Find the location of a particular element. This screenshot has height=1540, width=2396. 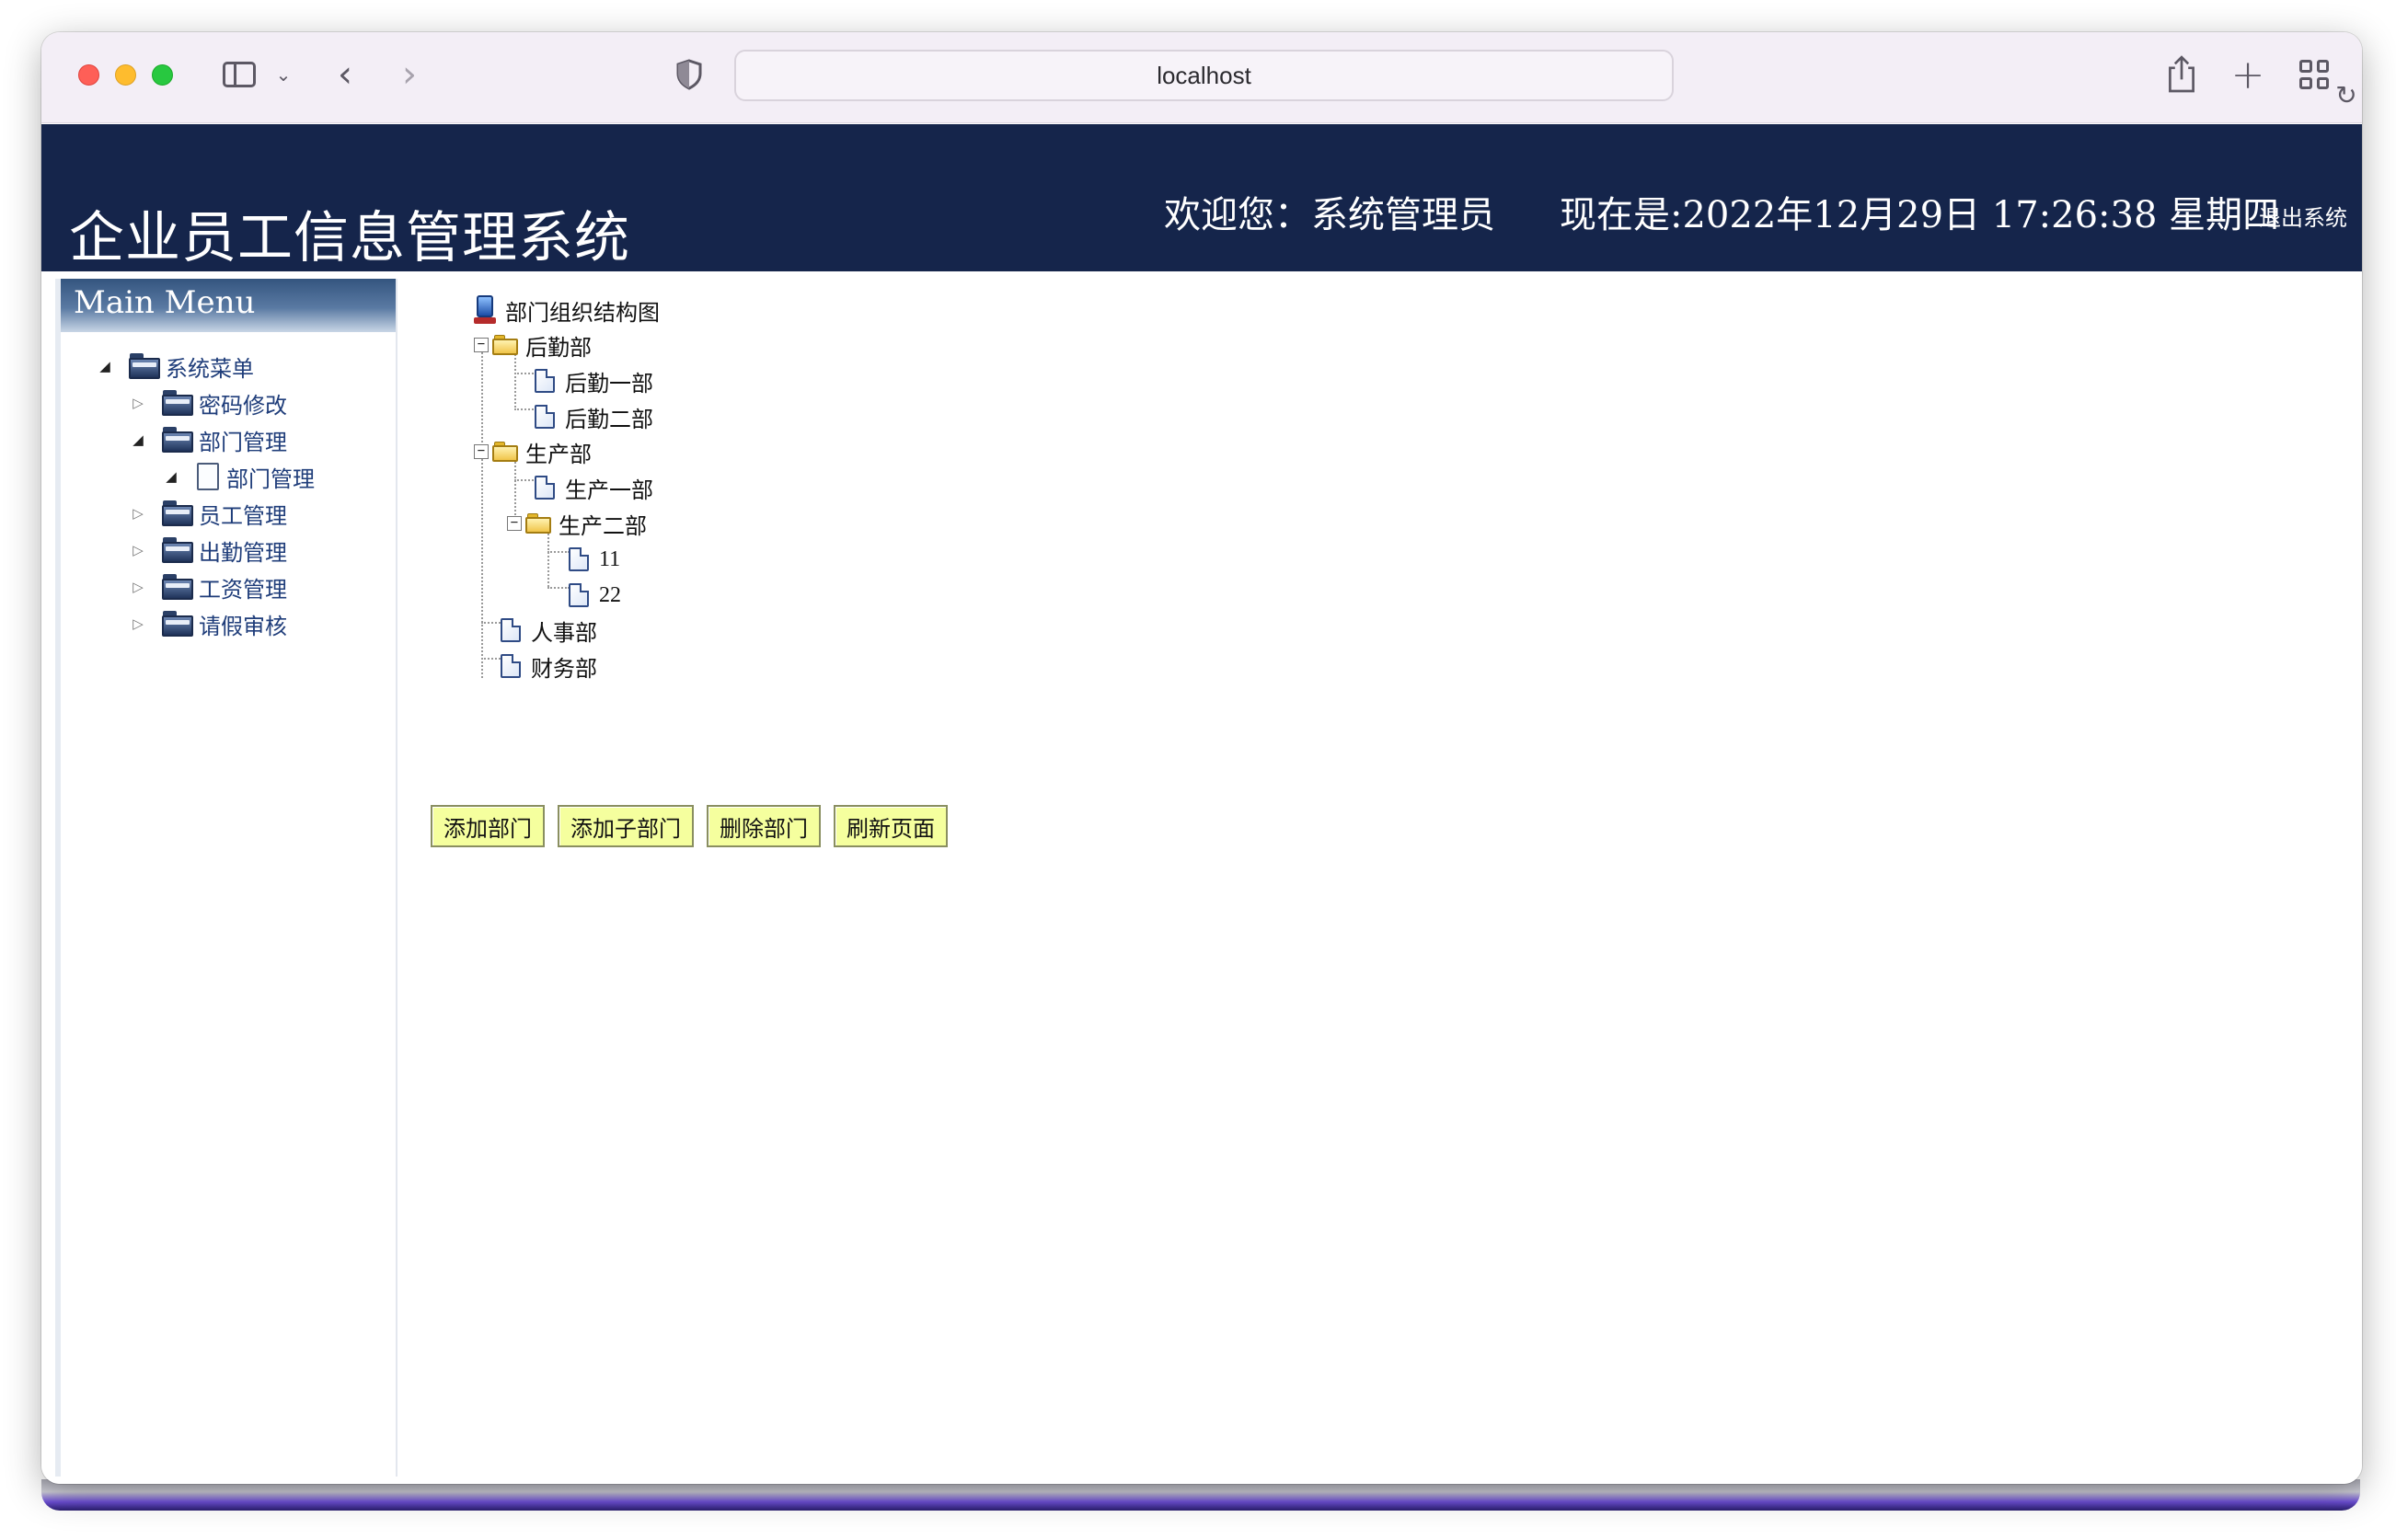

tree-node: − 后勤部 is located at coordinates (533, 345).